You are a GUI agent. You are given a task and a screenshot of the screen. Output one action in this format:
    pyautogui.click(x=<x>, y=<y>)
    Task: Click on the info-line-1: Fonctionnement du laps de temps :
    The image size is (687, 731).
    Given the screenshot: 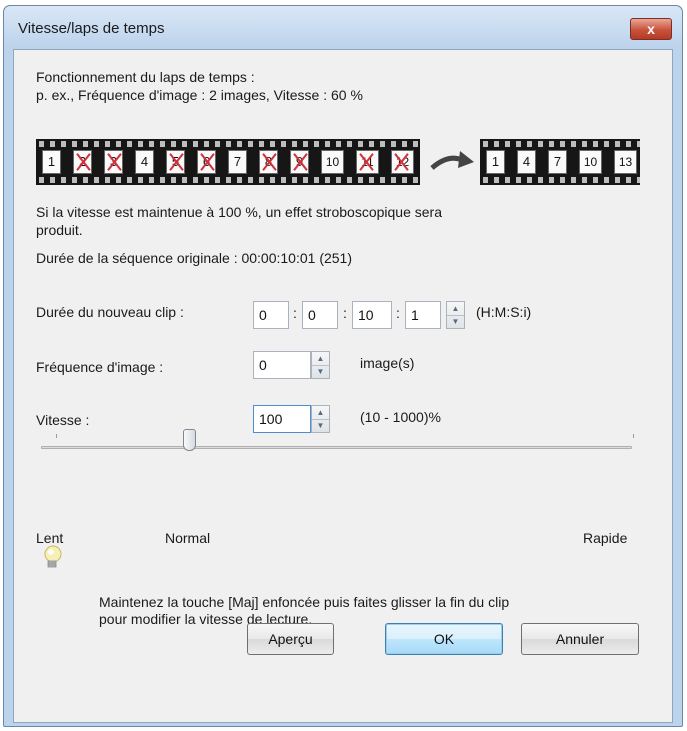 What is the action you would take?
    pyautogui.click(x=145, y=77)
    